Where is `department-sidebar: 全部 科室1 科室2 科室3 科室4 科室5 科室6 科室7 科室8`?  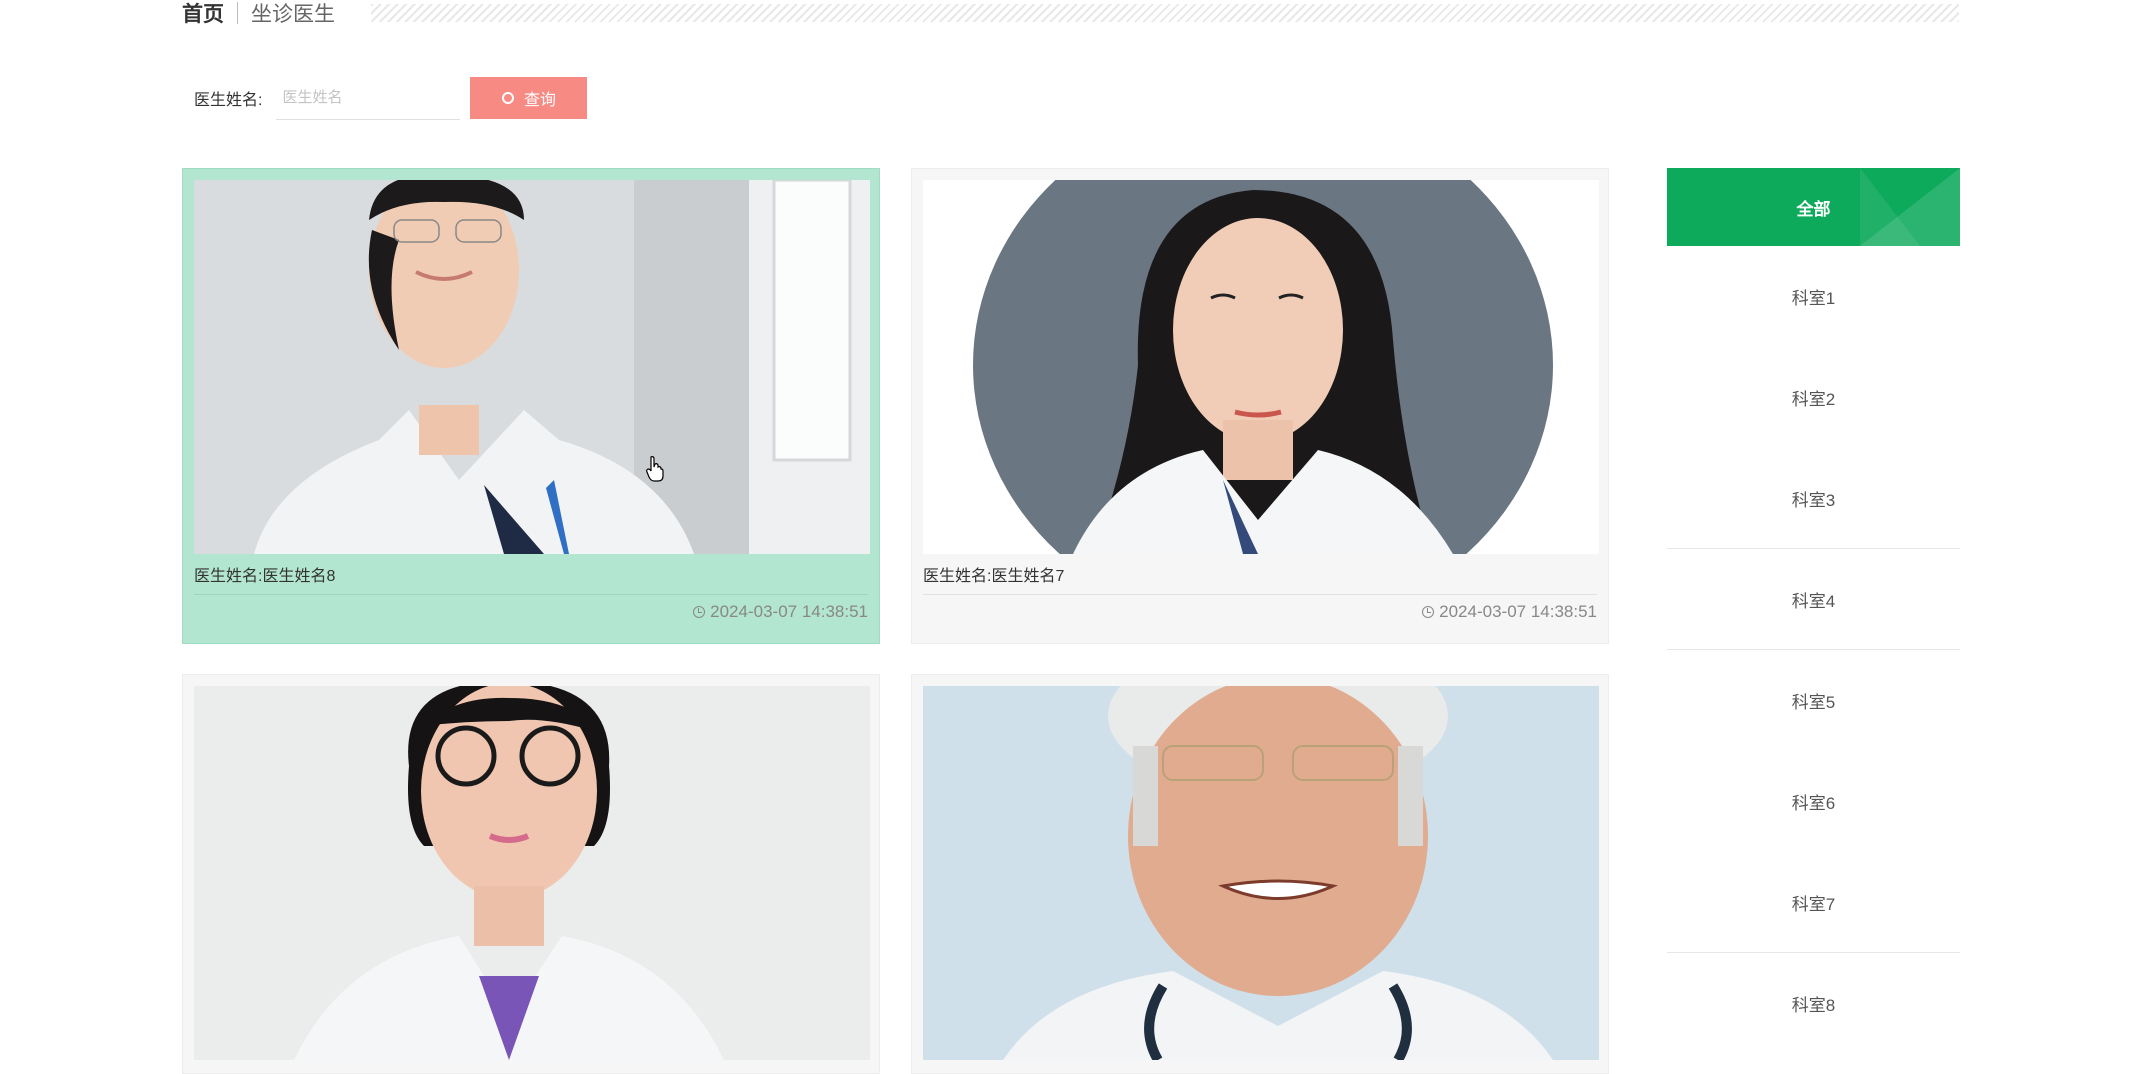
department-sidebar: 全部 科室1 科室2 科室3 科室4 科室5 科室6 科室7 科室8 is located at coordinates (1813, 611).